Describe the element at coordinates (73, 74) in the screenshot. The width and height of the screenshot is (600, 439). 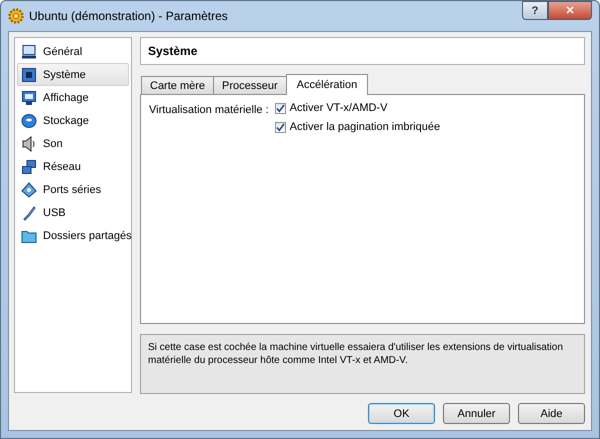
I see `sidebar-item: Système` at that location.